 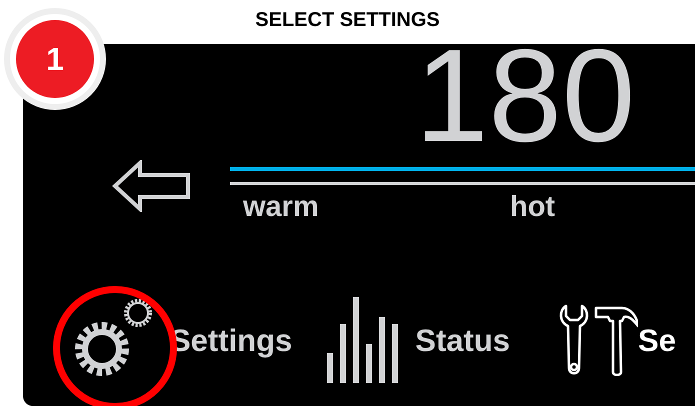 I want to click on page-title: SELECT SETTINGS, so click(x=347, y=20).